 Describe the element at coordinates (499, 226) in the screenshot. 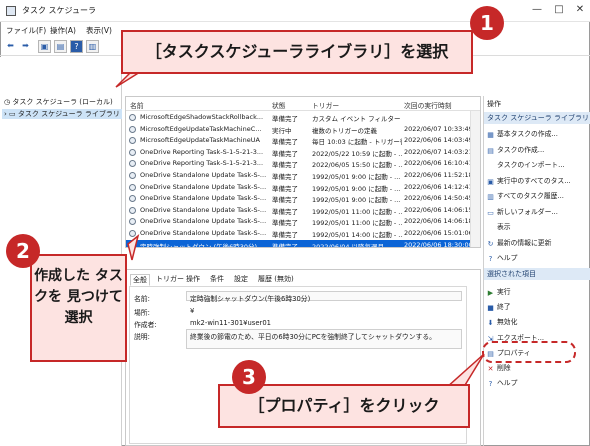

I see `action-item-6: 表示` at that location.